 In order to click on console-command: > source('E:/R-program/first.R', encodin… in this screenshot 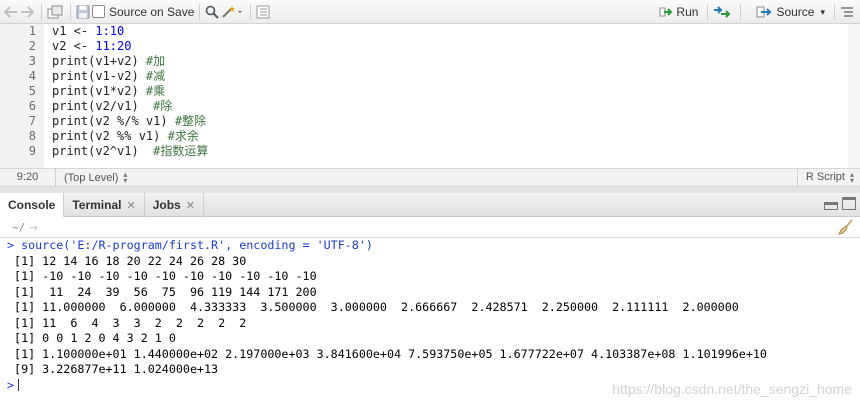, I will do `click(190, 245)`.